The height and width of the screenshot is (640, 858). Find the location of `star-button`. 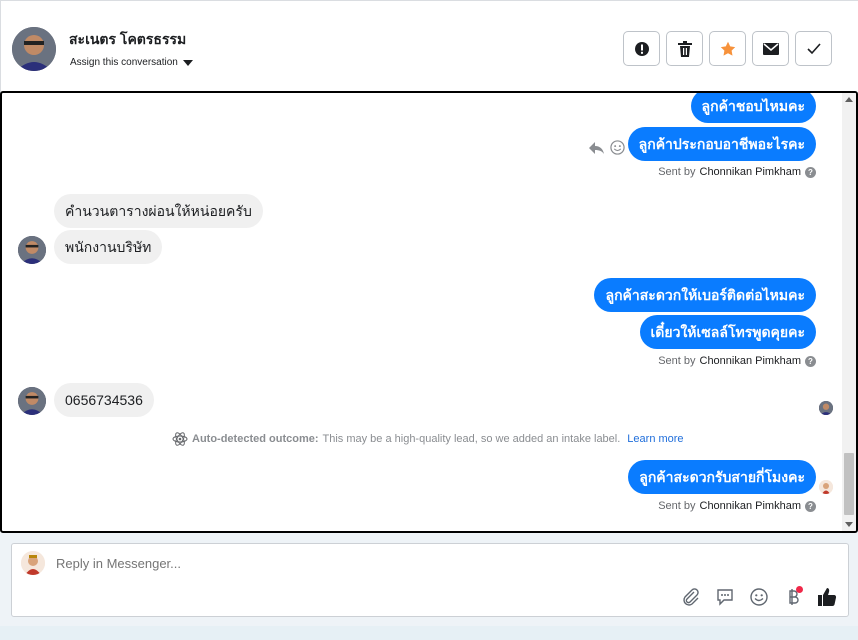

star-button is located at coordinates (727, 48).